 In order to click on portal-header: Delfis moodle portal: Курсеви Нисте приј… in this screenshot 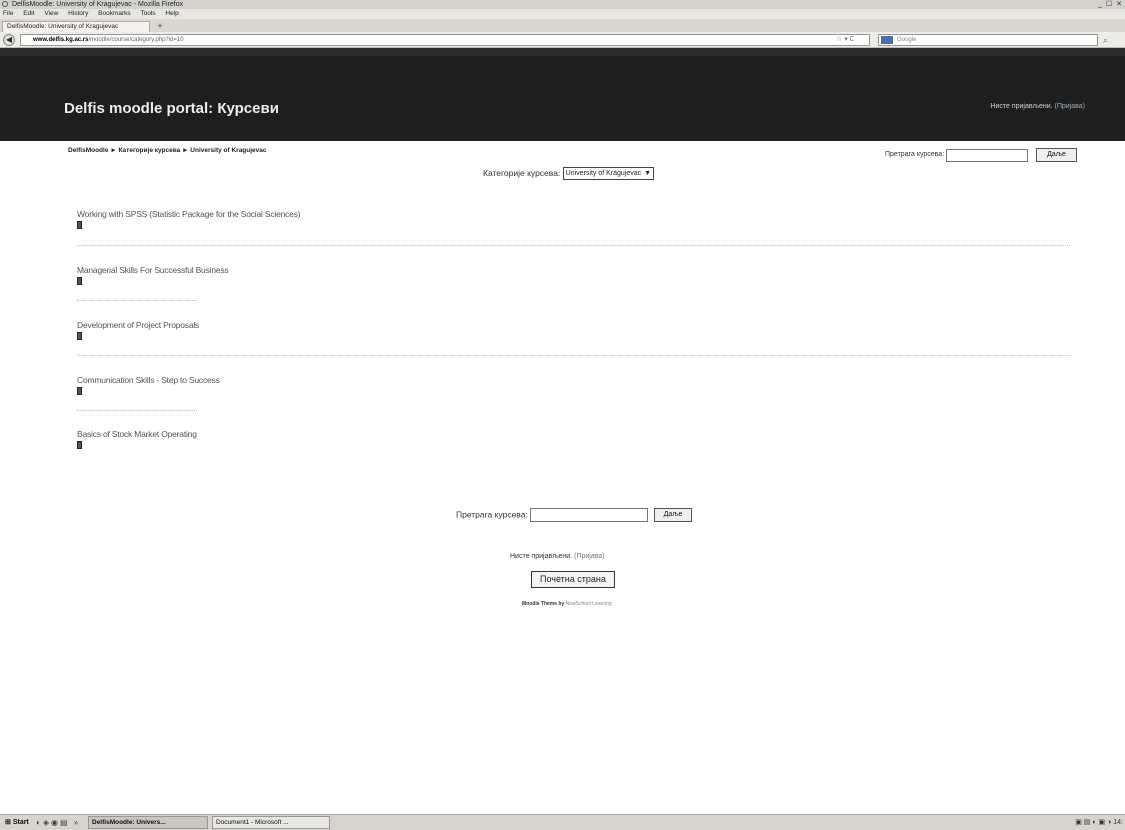, I will do `click(562, 94)`.